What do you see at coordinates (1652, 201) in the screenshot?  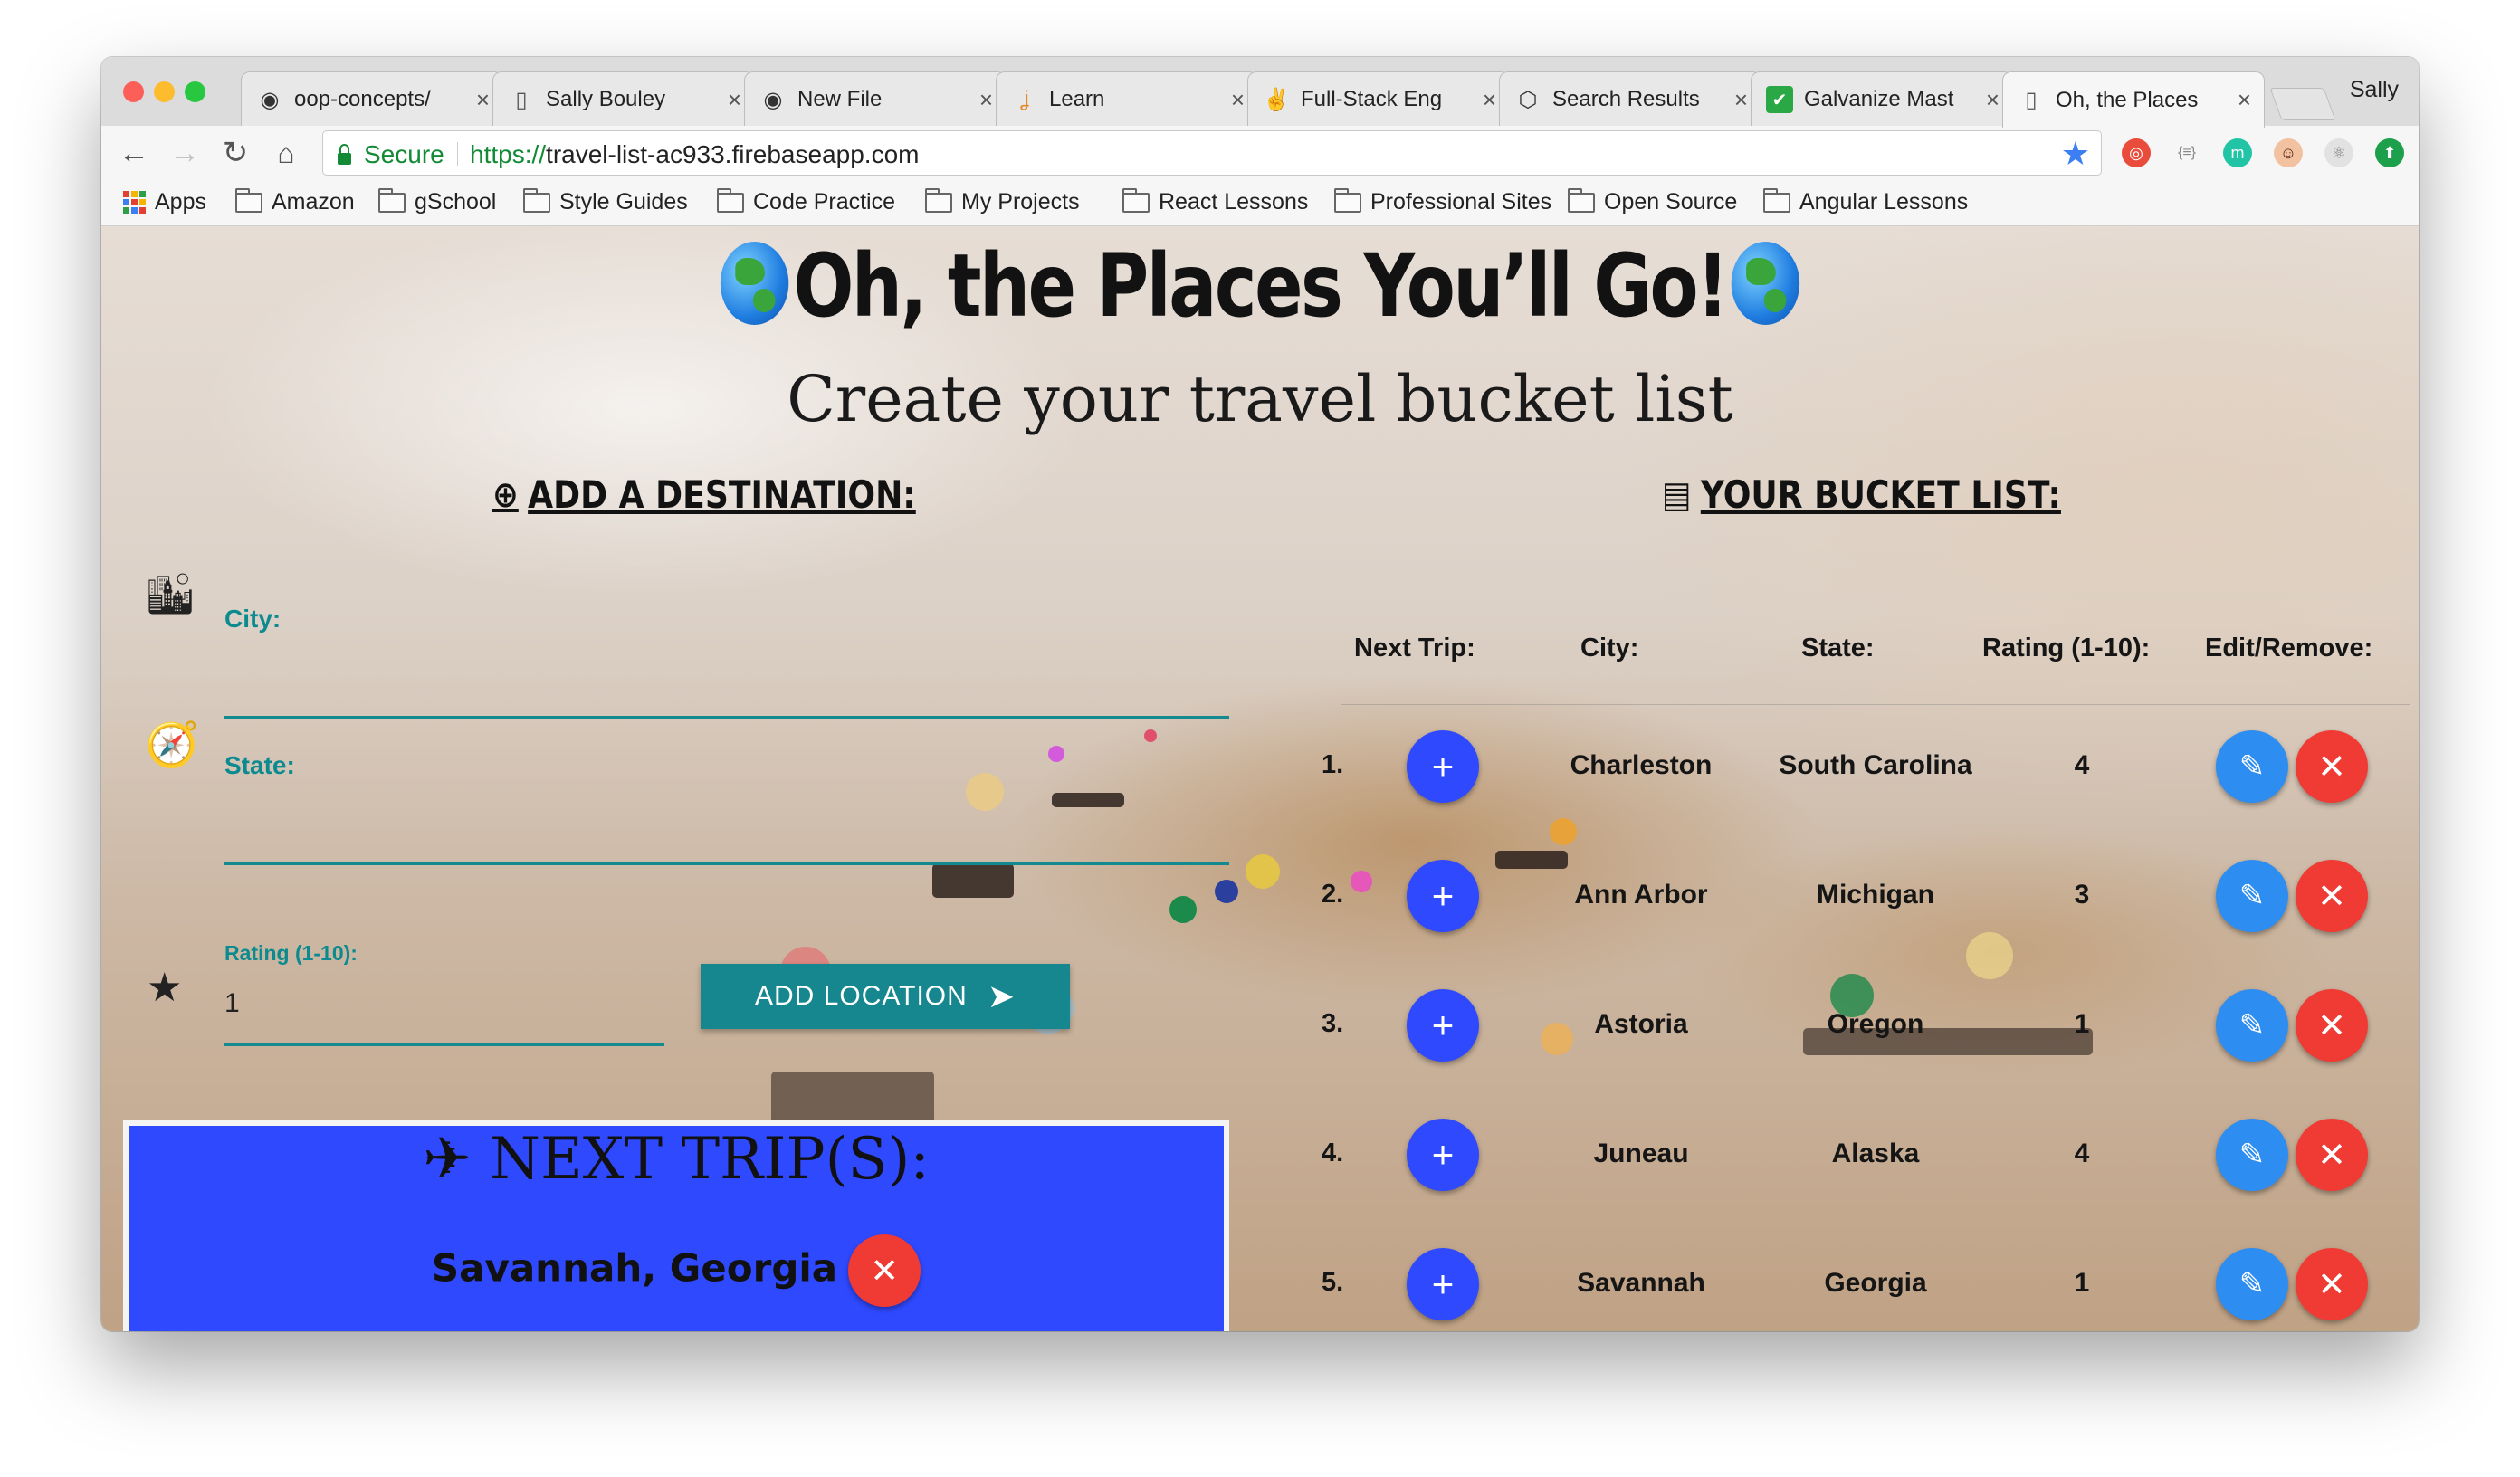 I see `bookmark-open-source: Open Source` at bounding box center [1652, 201].